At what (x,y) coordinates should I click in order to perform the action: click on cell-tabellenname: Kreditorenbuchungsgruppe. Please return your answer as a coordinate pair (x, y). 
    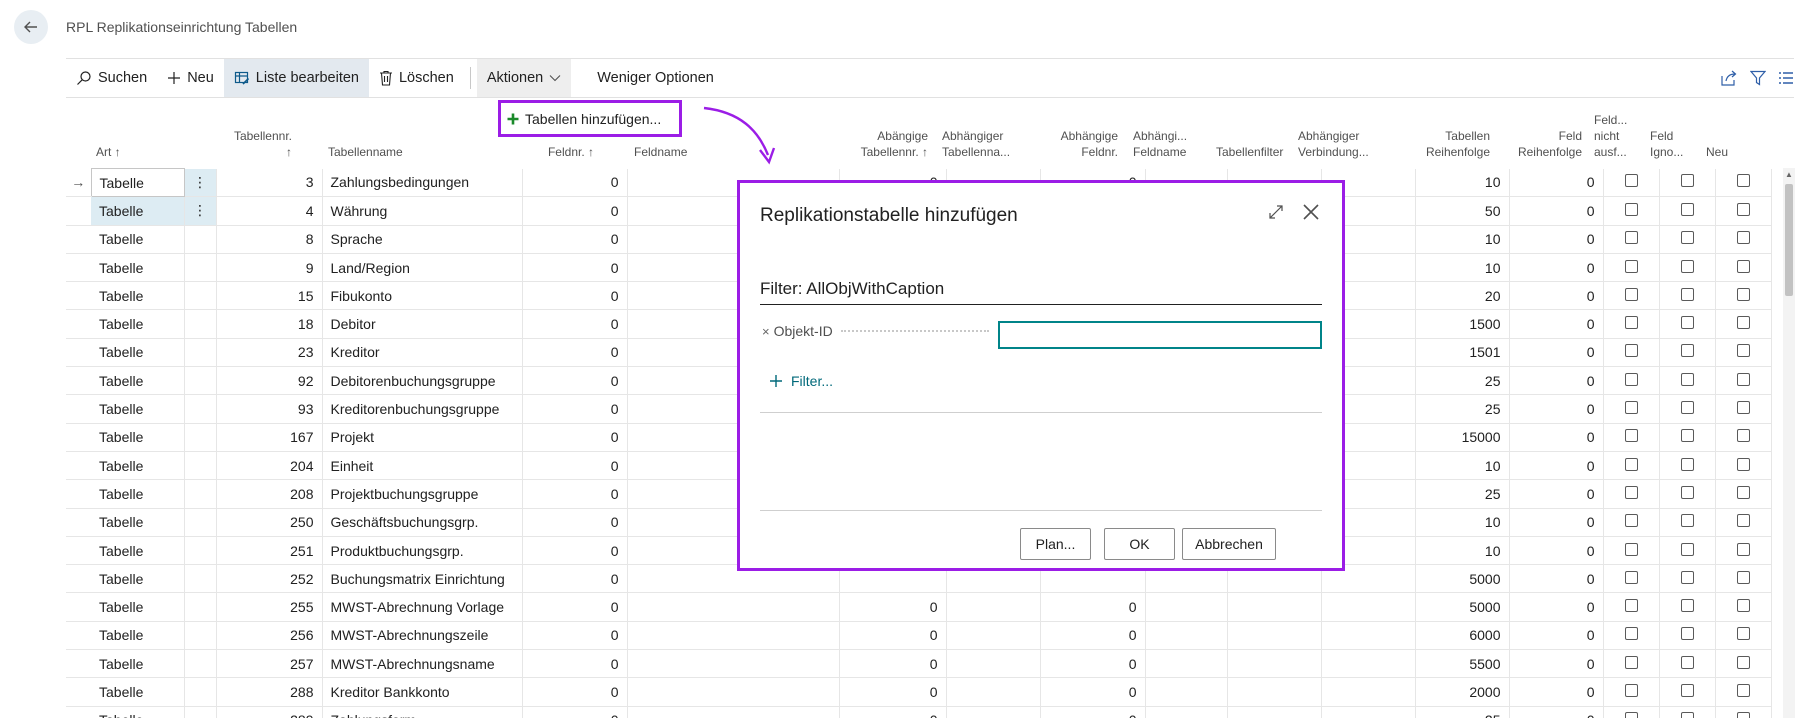
    Looking at the image, I should click on (422, 409).